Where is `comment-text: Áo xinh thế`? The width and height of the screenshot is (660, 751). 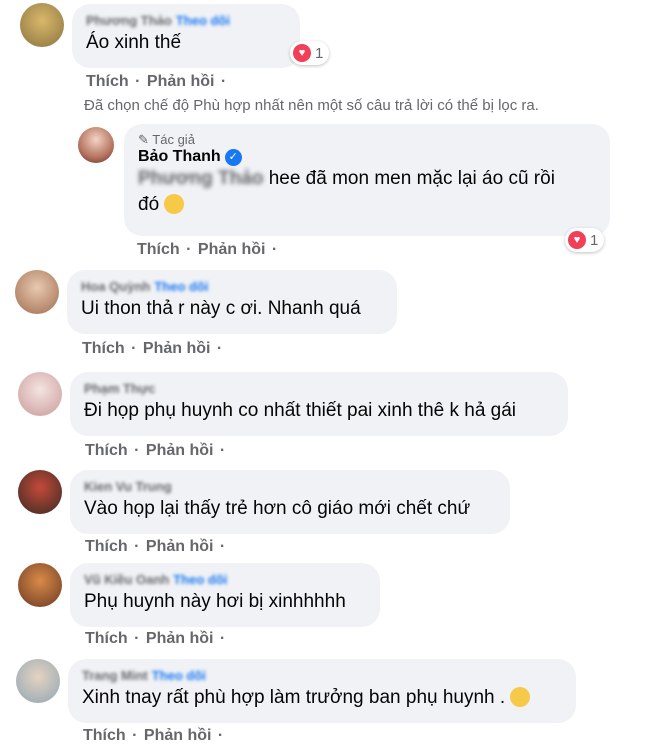
comment-text: Áo xinh thế is located at coordinates (134, 42).